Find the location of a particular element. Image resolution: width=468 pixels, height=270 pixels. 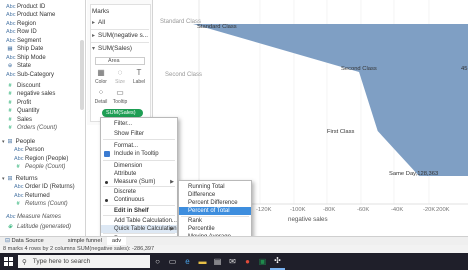

data-pane-scrollbar is located at coordinates (82, 75).